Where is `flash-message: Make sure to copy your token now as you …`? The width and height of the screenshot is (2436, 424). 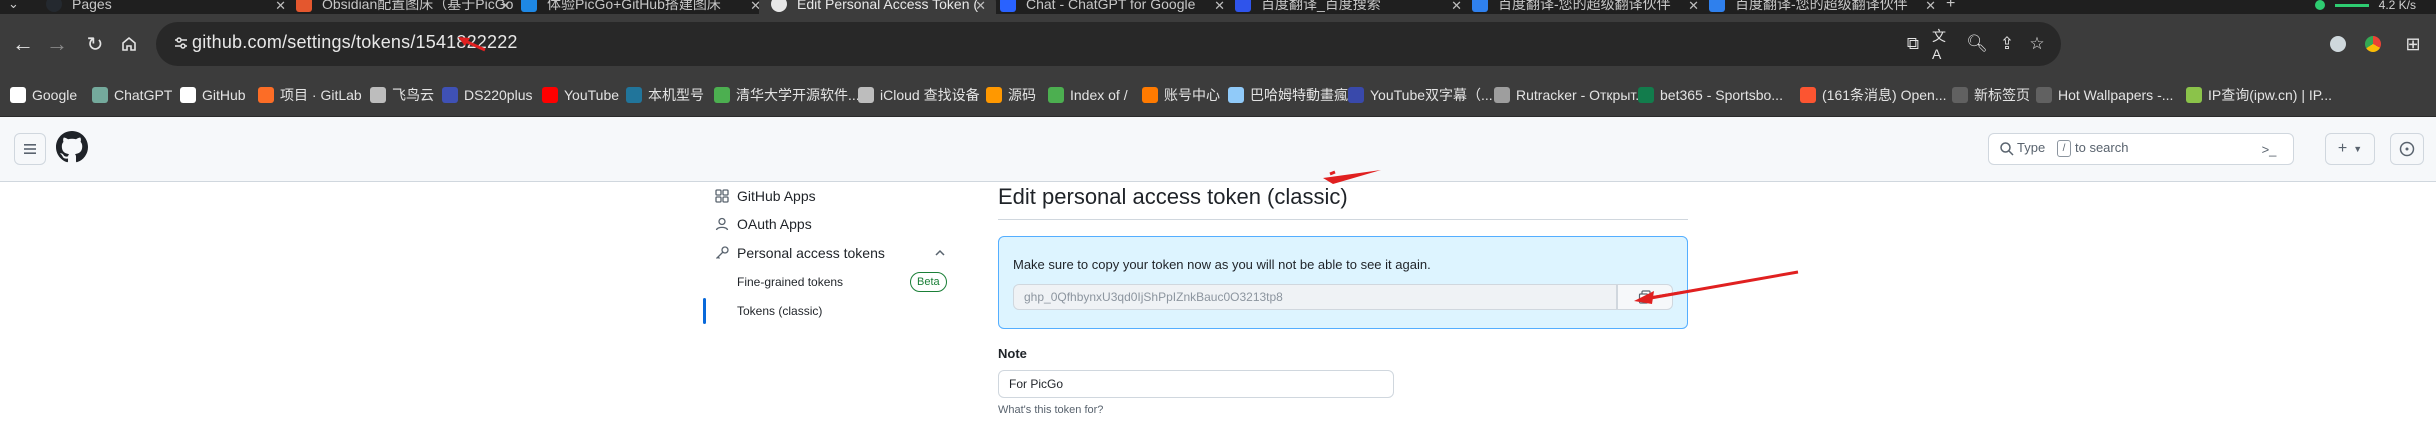 flash-message: Make sure to copy your token now as you … is located at coordinates (1222, 264).